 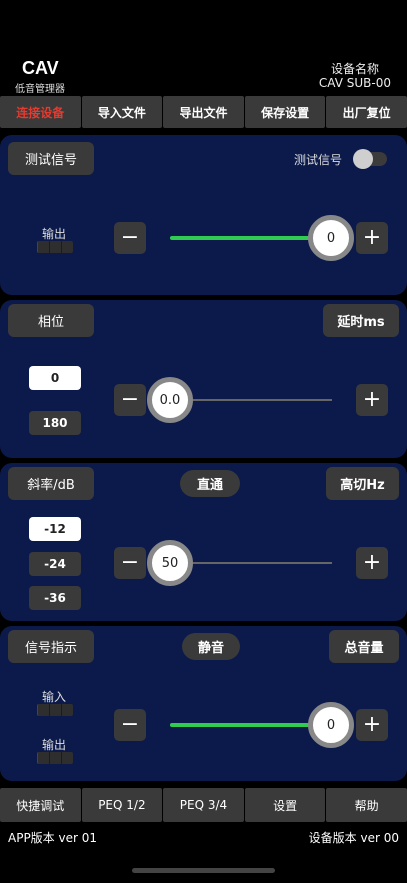 I want to click on slope-slider-track, so click(x=251, y=563).